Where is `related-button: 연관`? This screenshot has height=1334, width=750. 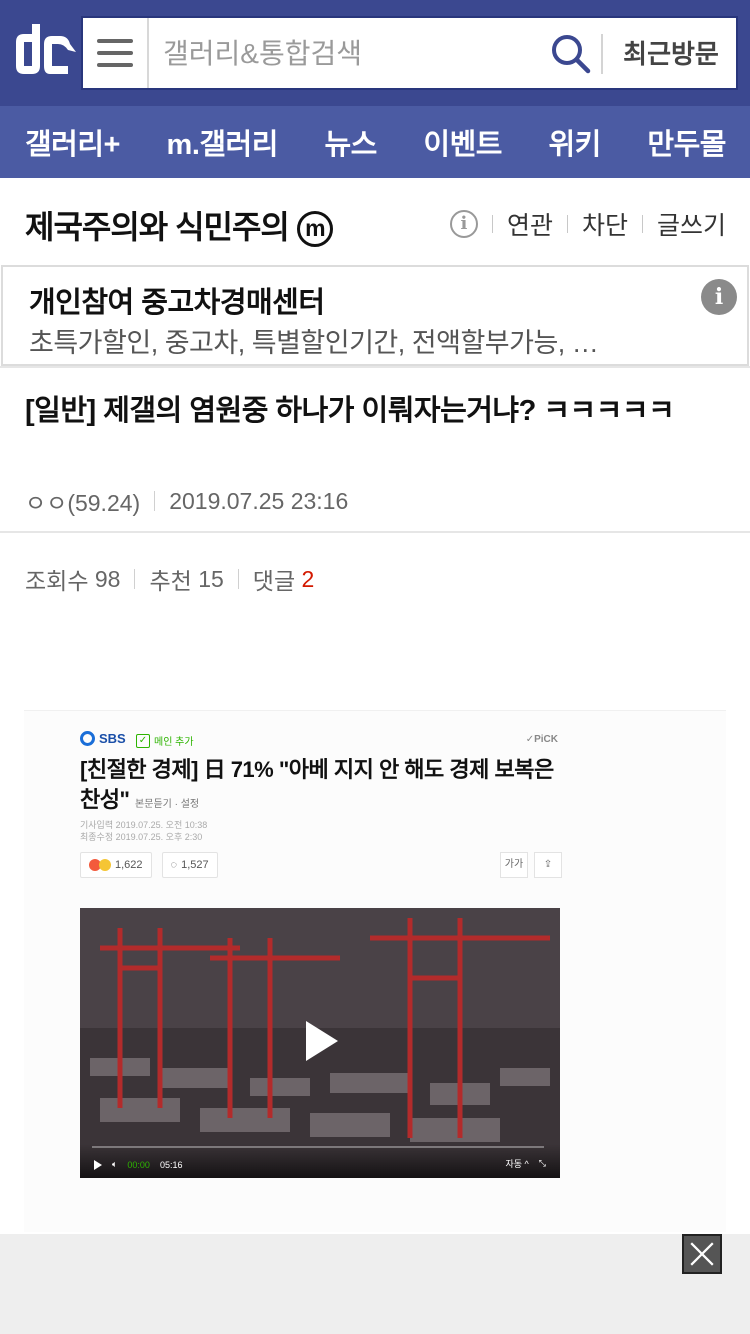 related-button: 연관 is located at coordinates (530, 224).